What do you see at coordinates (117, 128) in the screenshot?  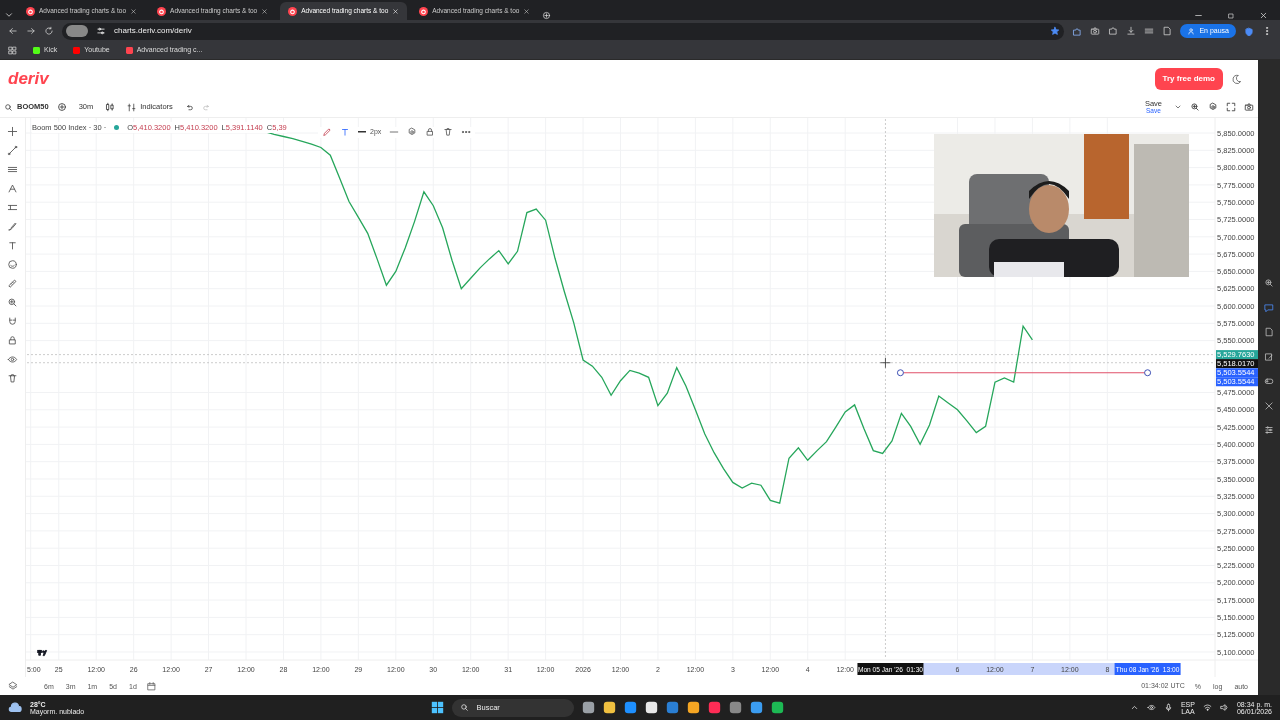 I see `status-dot-icon` at bounding box center [117, 128].